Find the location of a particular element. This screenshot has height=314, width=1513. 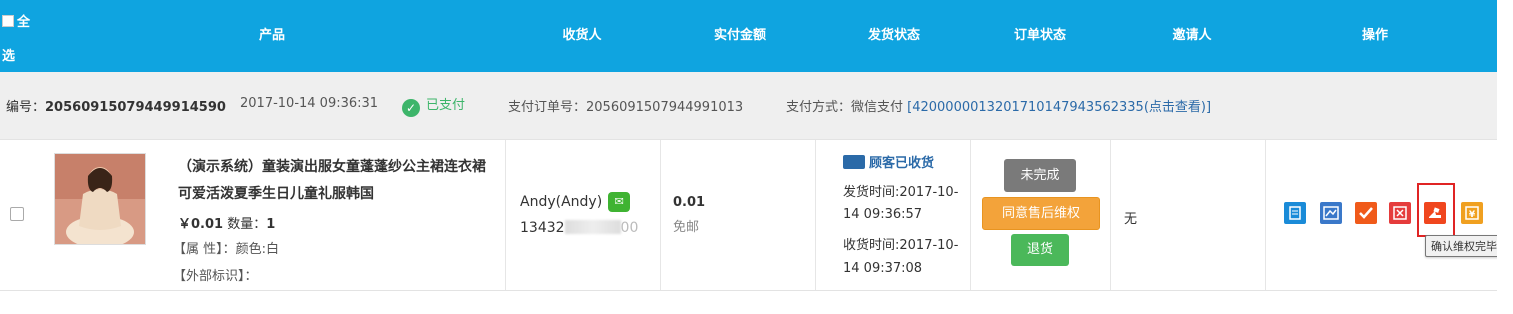

col-order-status: 订单状态 is located at coordinates (1039, 35).